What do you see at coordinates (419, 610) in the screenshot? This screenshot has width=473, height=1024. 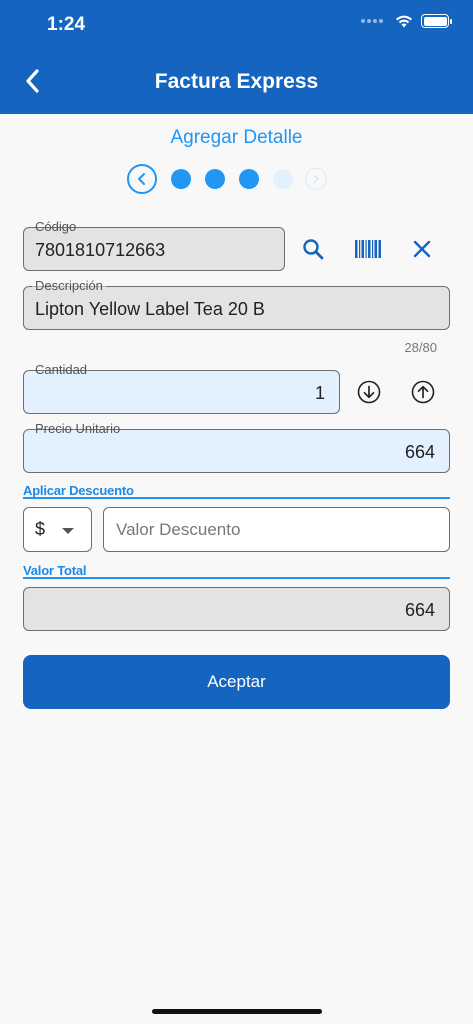 I see `valor-total-value: 664` at bounding box center [419, 610].